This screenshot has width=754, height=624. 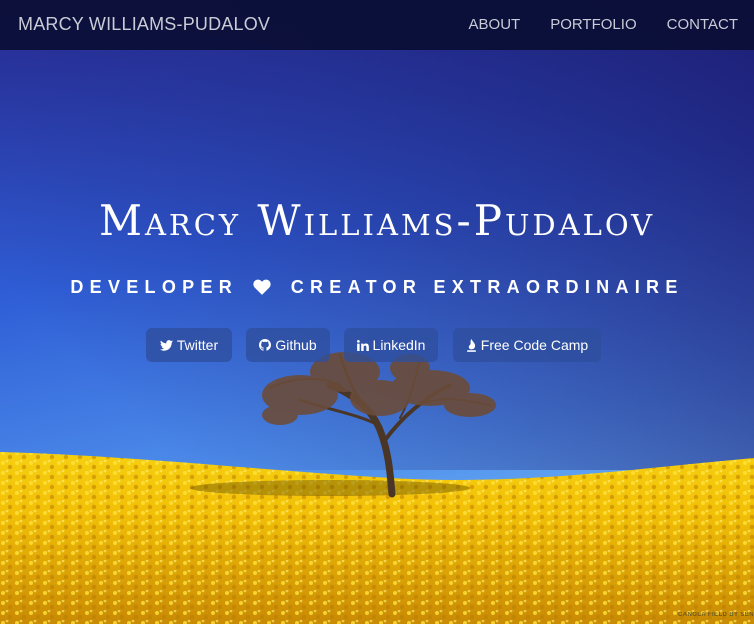 What do you see at coordinates (716, 615) in the screenshot?
I see `photo-credit: CANOLA FIELD BY SEN` at bounding box center [716, 615].